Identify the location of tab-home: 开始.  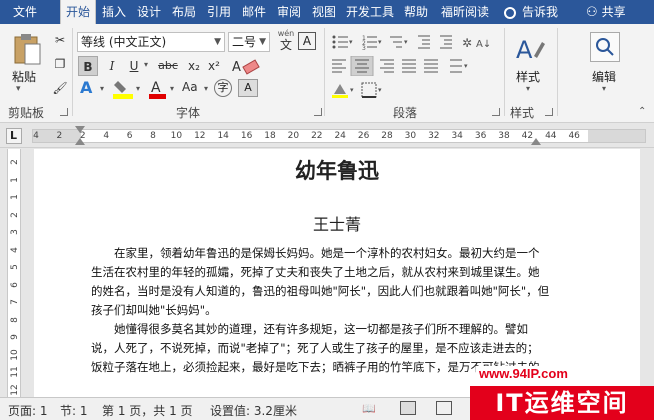
(78, 12).